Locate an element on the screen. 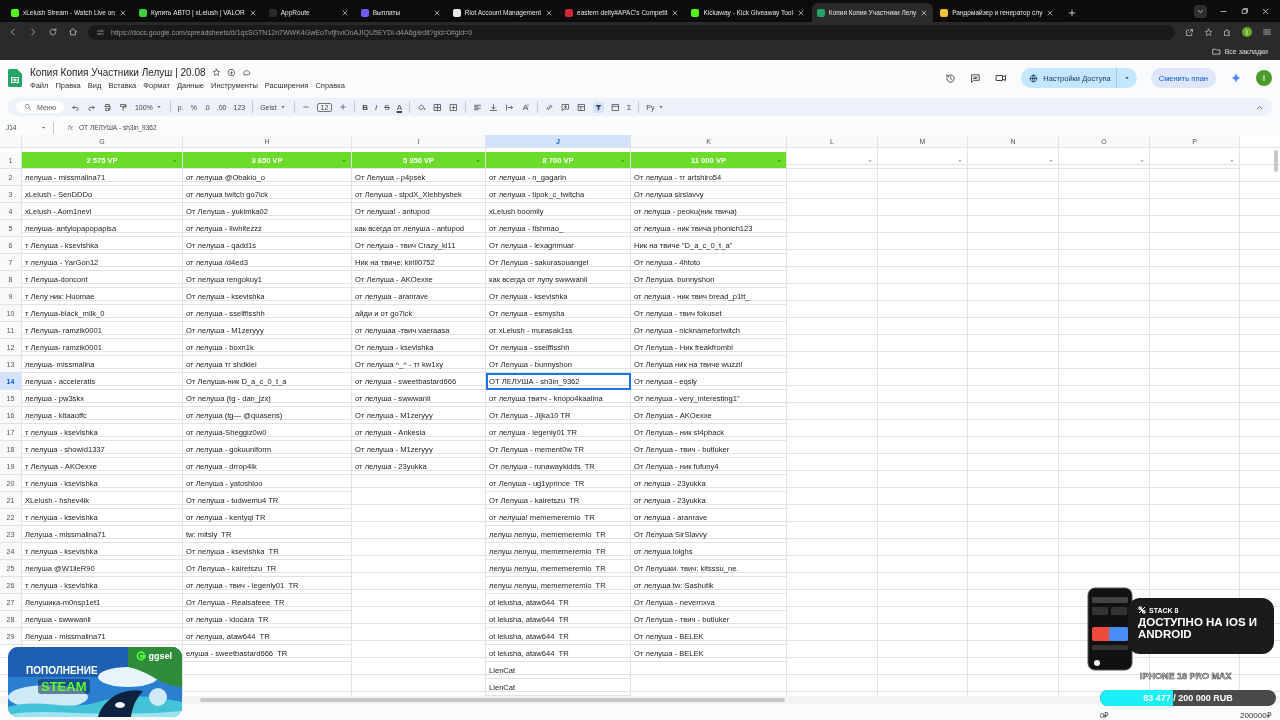  goal-amount: 83 477 / 200 000 RUB is located at coordinates (1188, 698).